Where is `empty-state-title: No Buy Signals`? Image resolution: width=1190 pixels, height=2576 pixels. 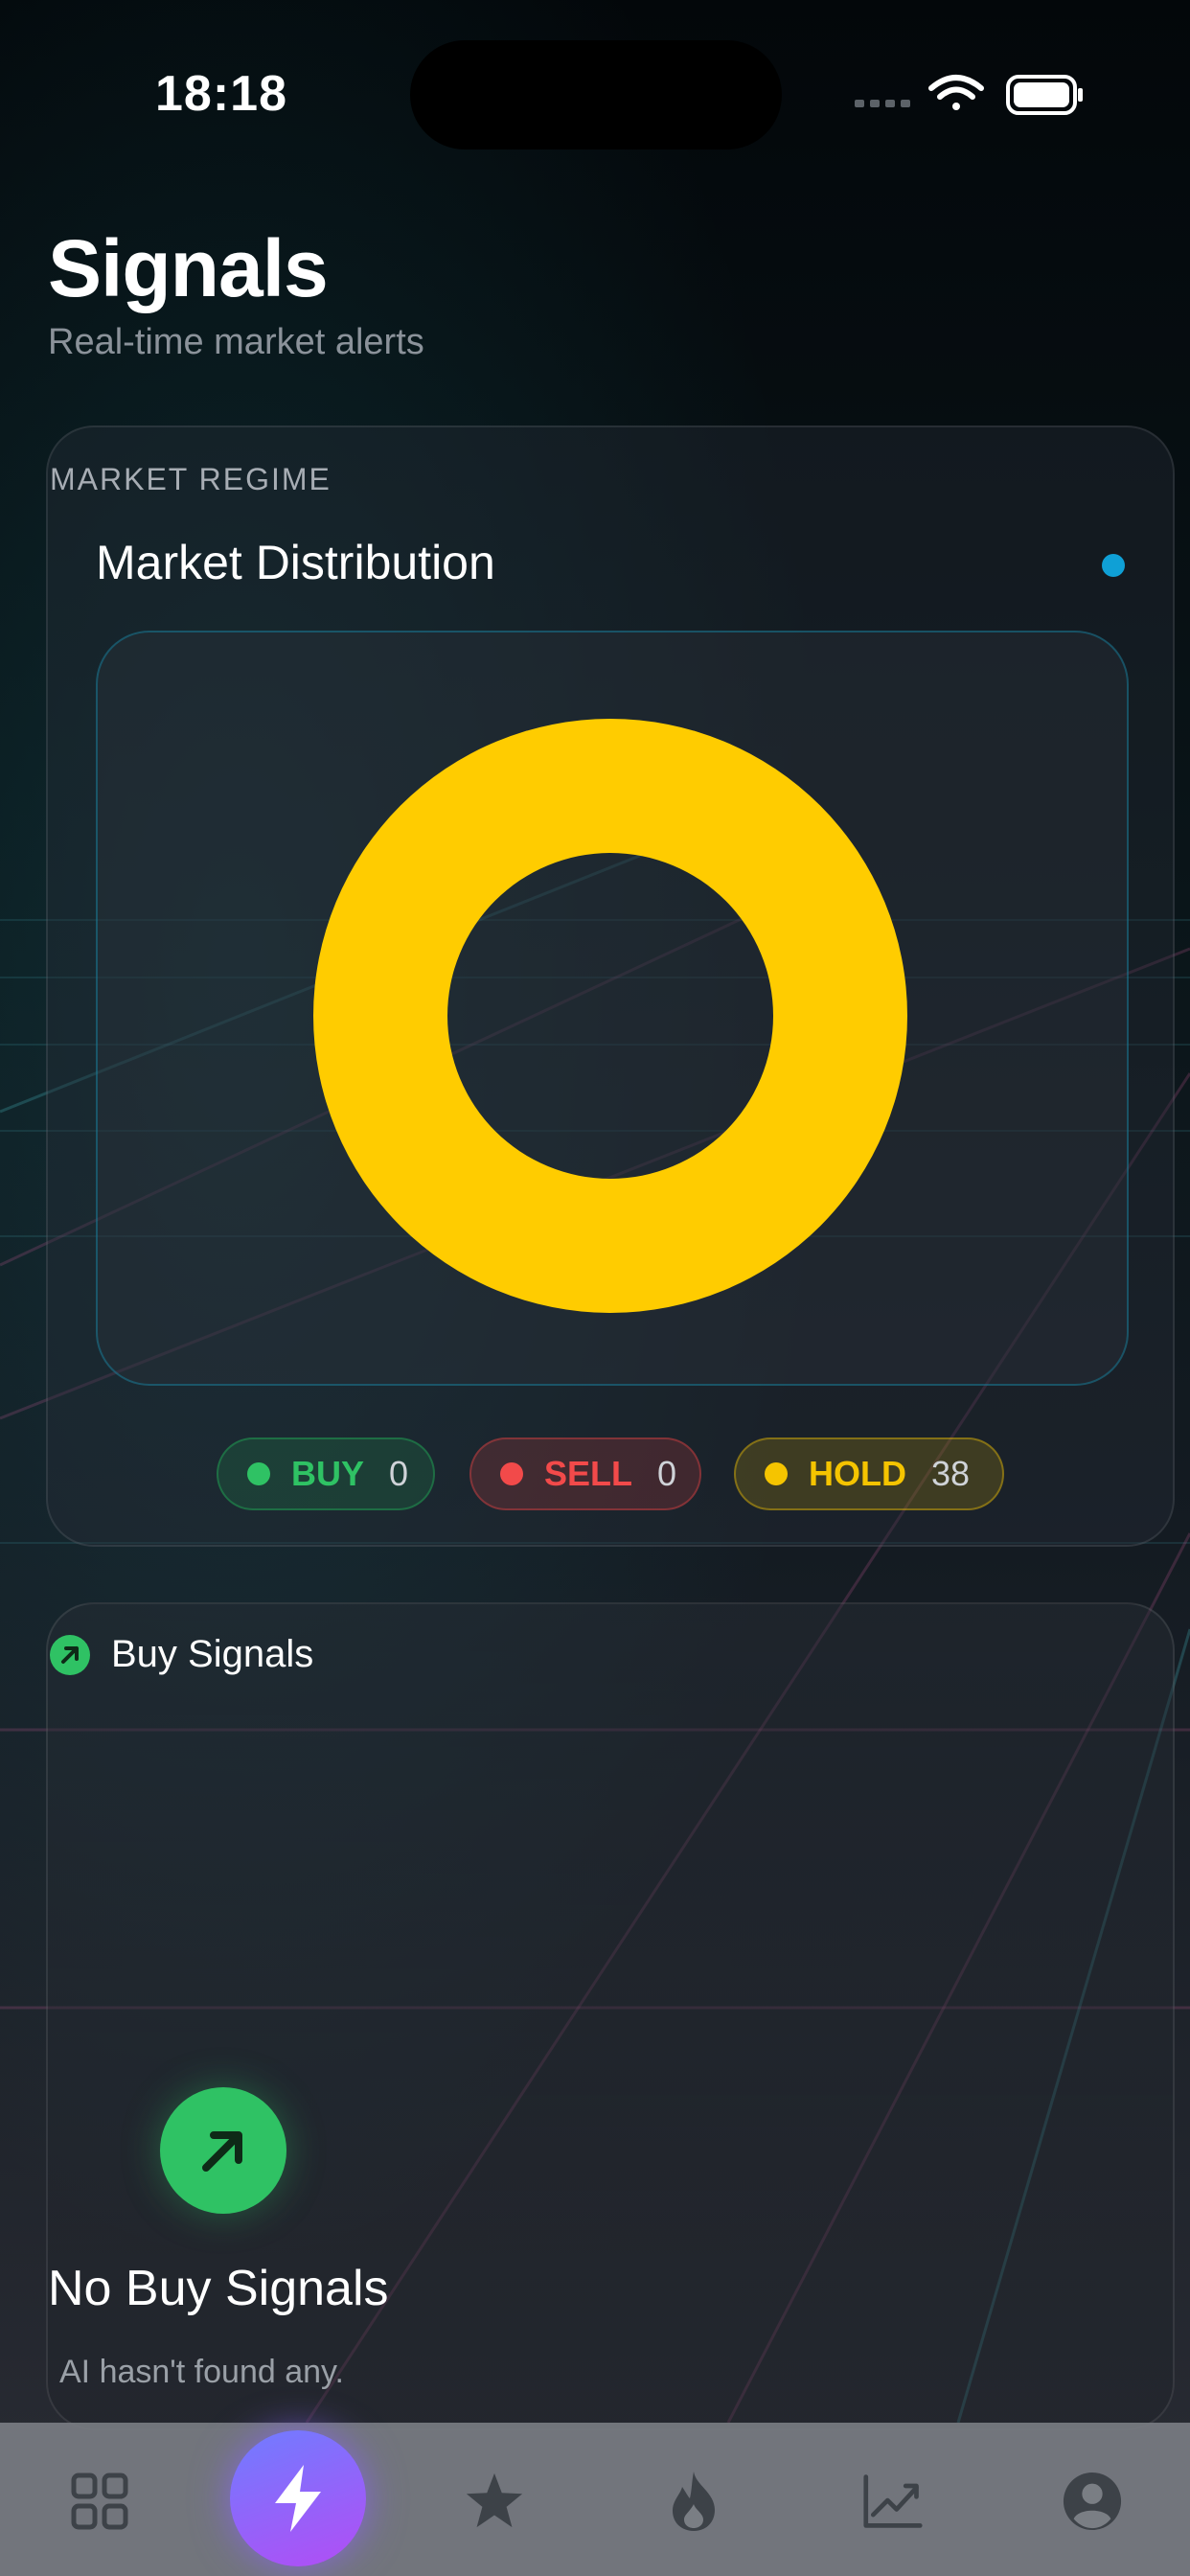 empty-state-title: No Buy Signals is located at coordinates (218, 2288).